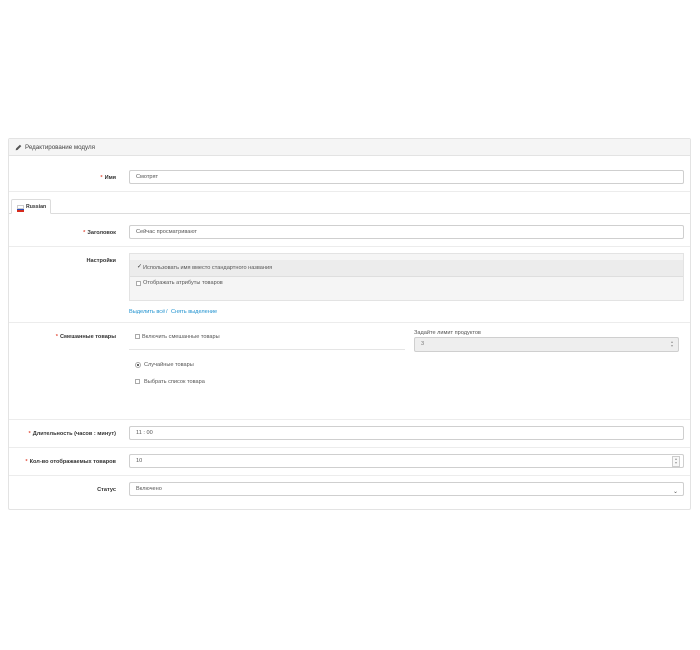  I want to click on chevron-down-icon: ⌄, so click(675, 492).